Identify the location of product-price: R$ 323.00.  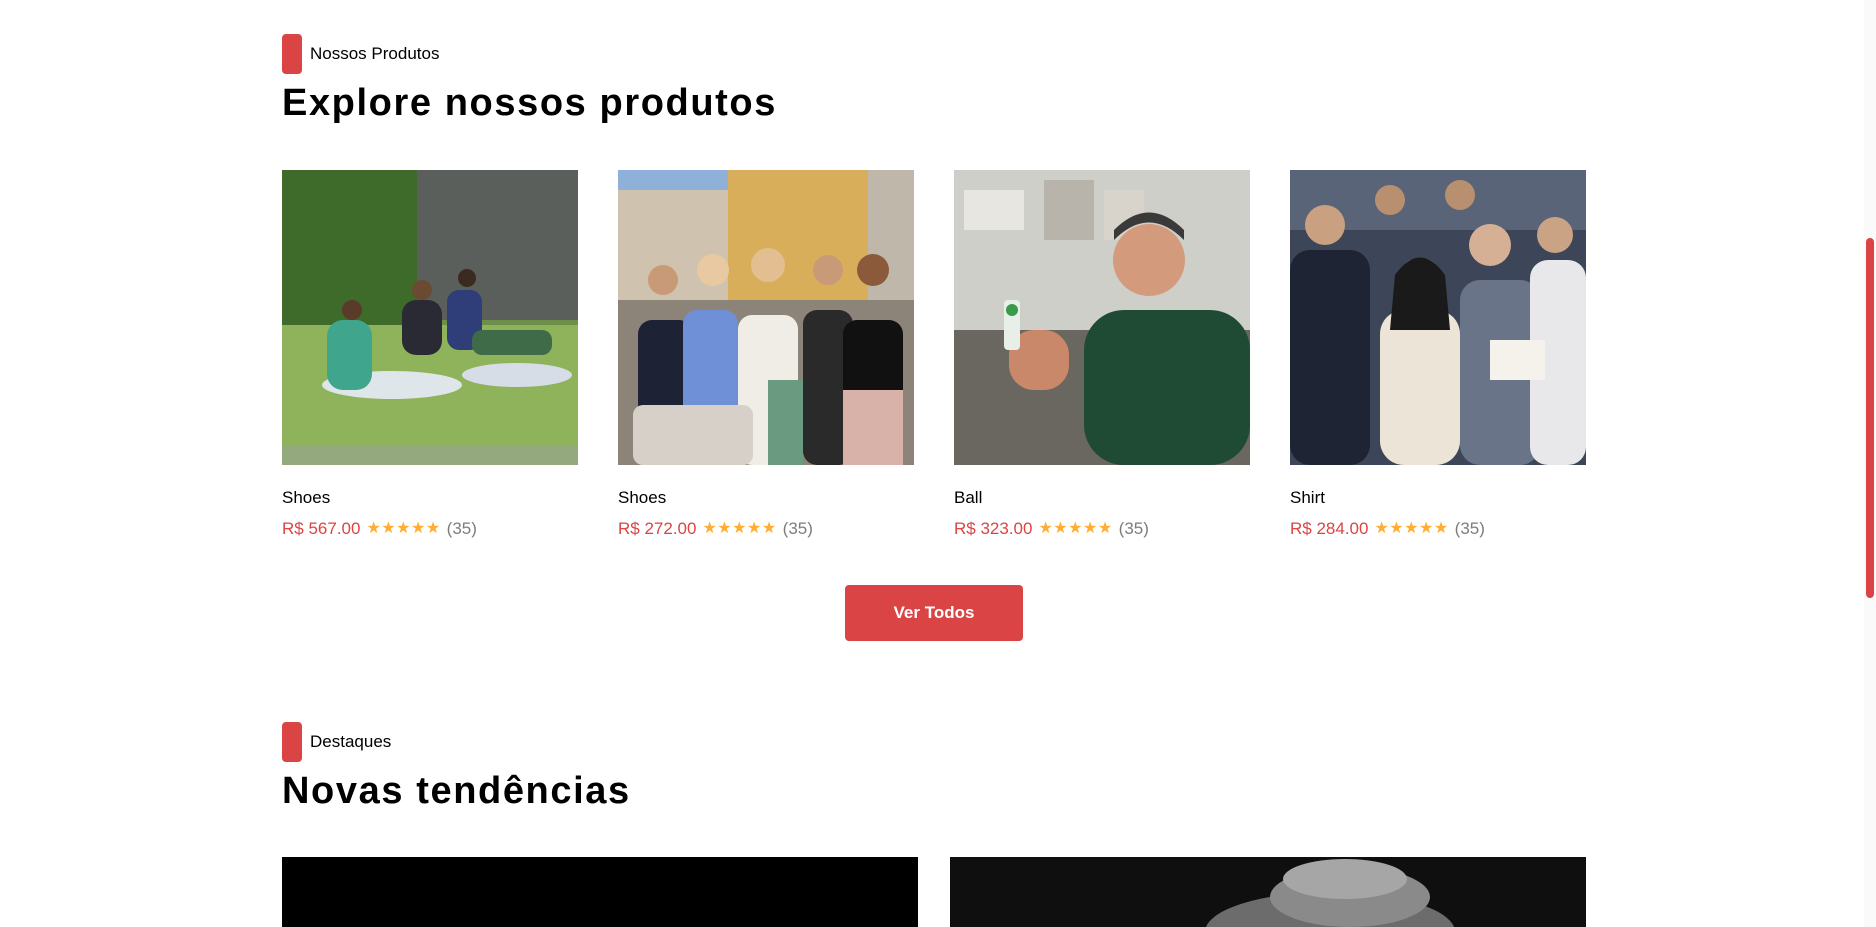
(993, 528).